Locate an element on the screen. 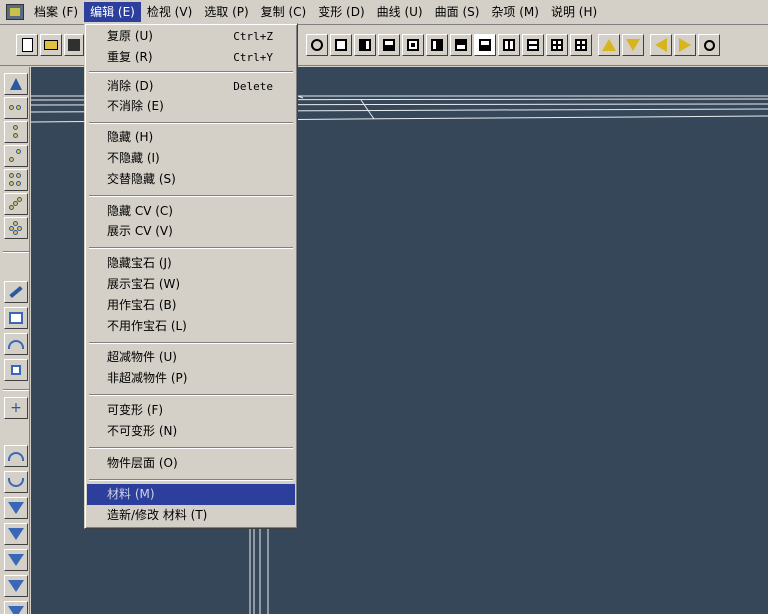  menu-item-label: 重复 (R) is located at coordinates (130, 57).